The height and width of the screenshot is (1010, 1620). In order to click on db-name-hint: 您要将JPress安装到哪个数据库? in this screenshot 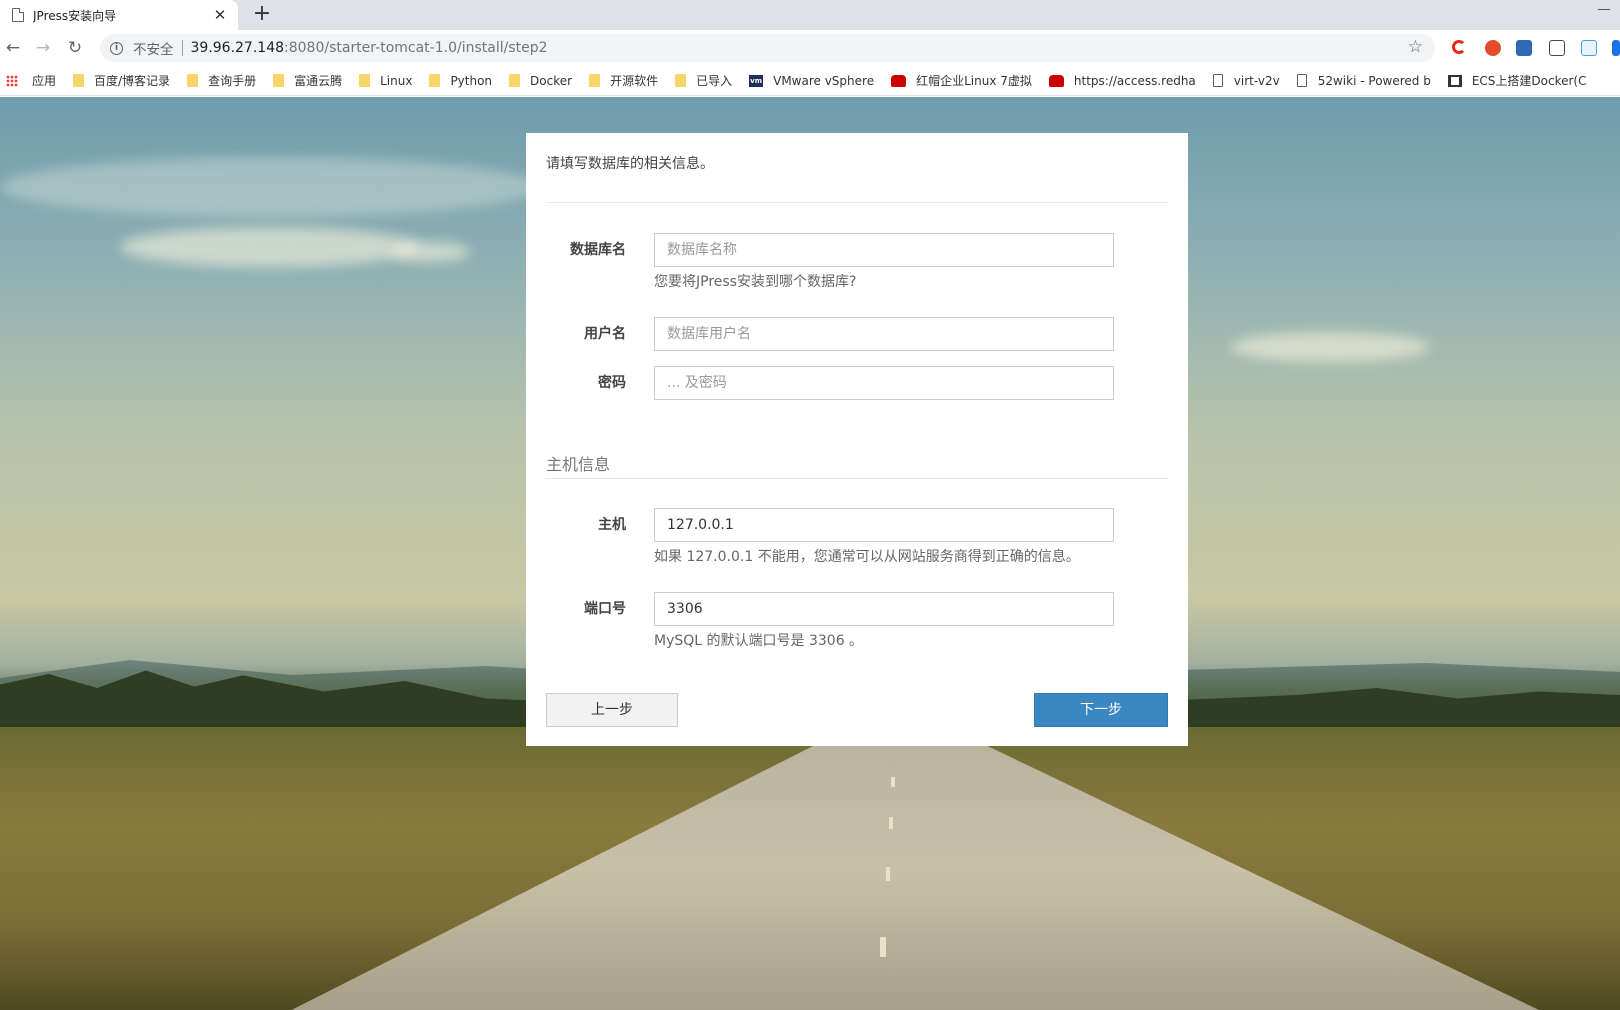, I will do `click(755, 282)`.